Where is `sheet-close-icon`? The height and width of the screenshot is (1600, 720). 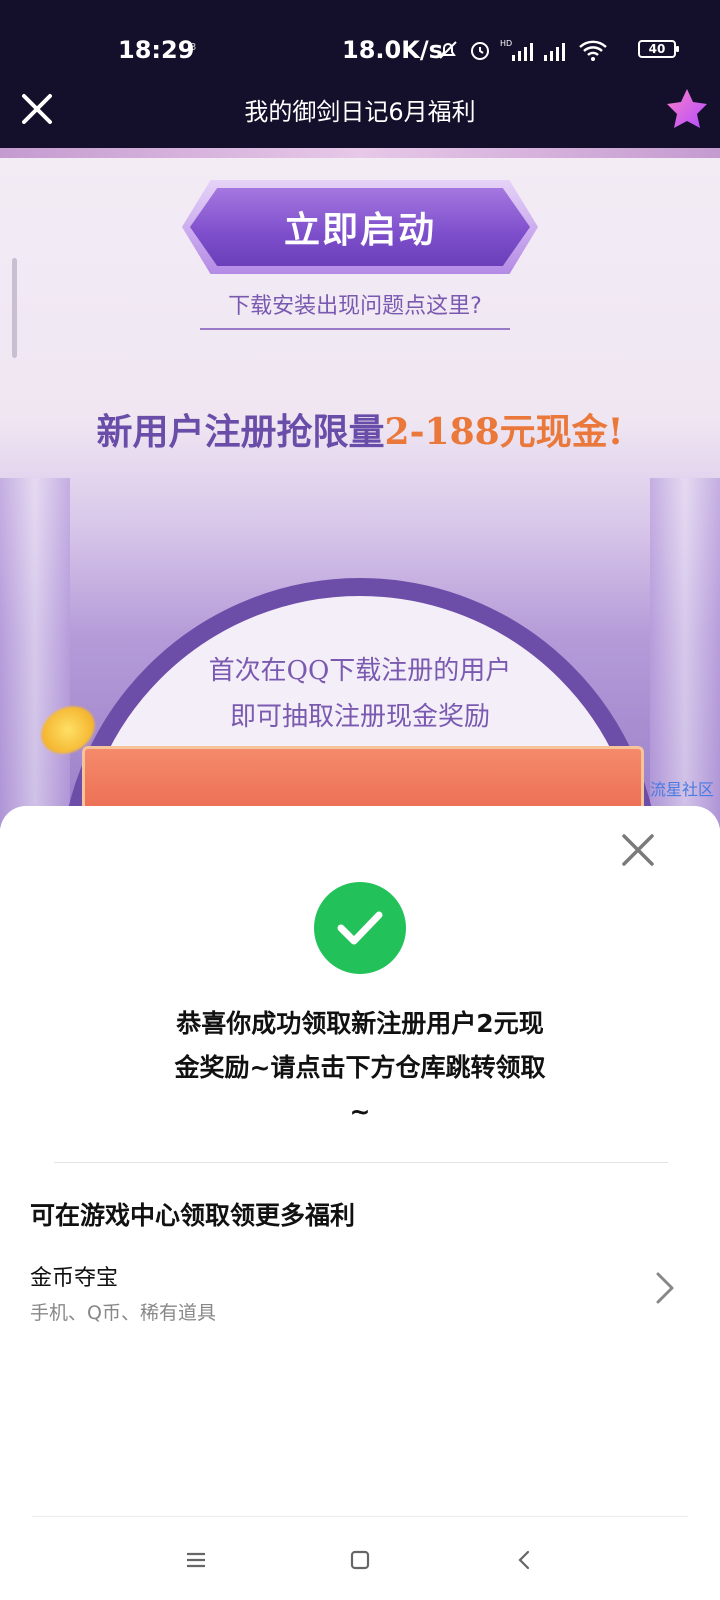
sheet-close-icon is located at coordinates (638, 850).